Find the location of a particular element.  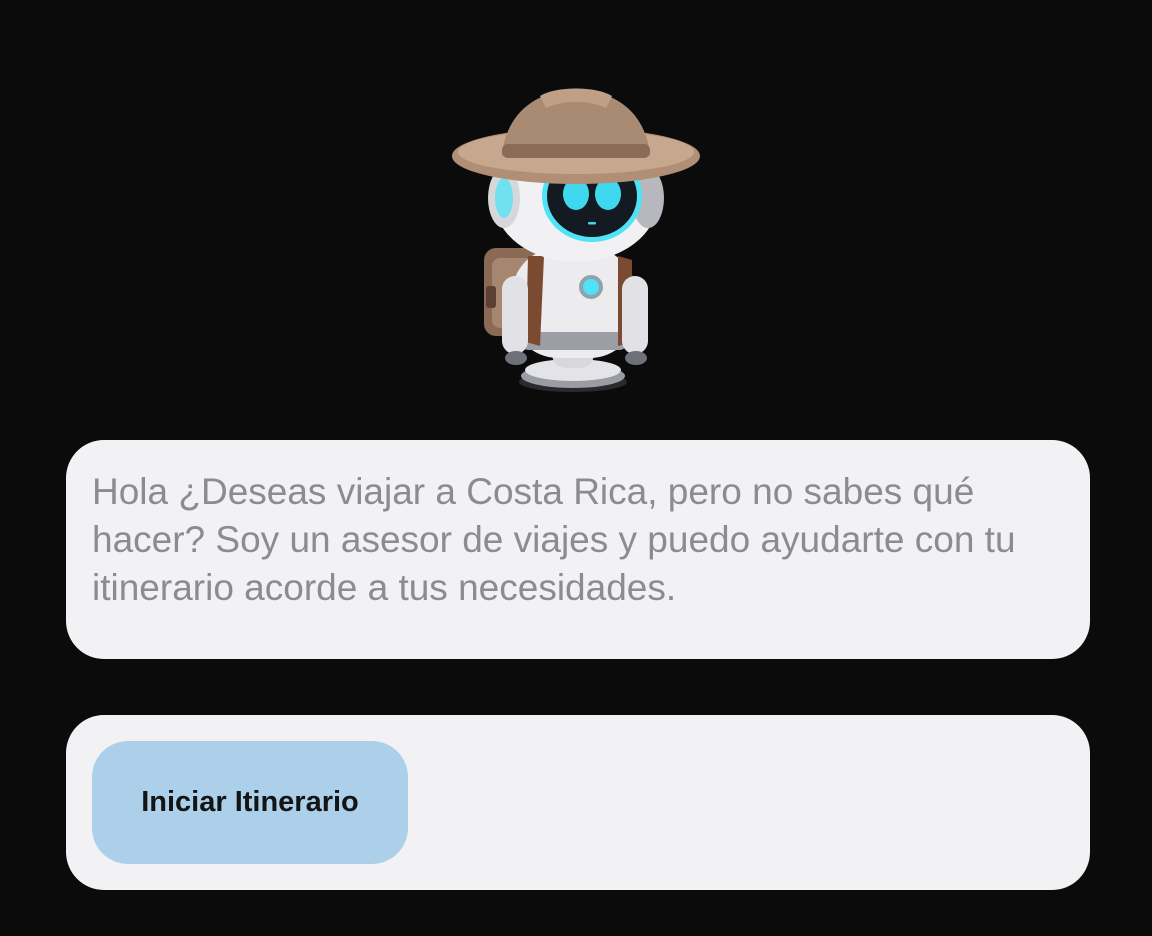

start-itinerary-button: Iniciar Itinerario is located at coordinates (250, 802).